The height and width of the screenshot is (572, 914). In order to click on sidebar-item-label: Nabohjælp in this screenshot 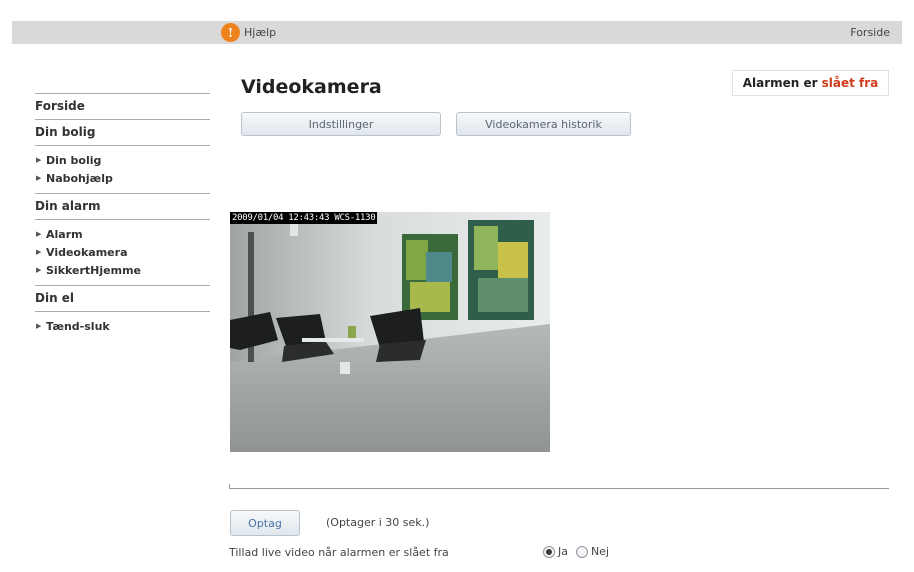, I will do `click(79, 178)`.